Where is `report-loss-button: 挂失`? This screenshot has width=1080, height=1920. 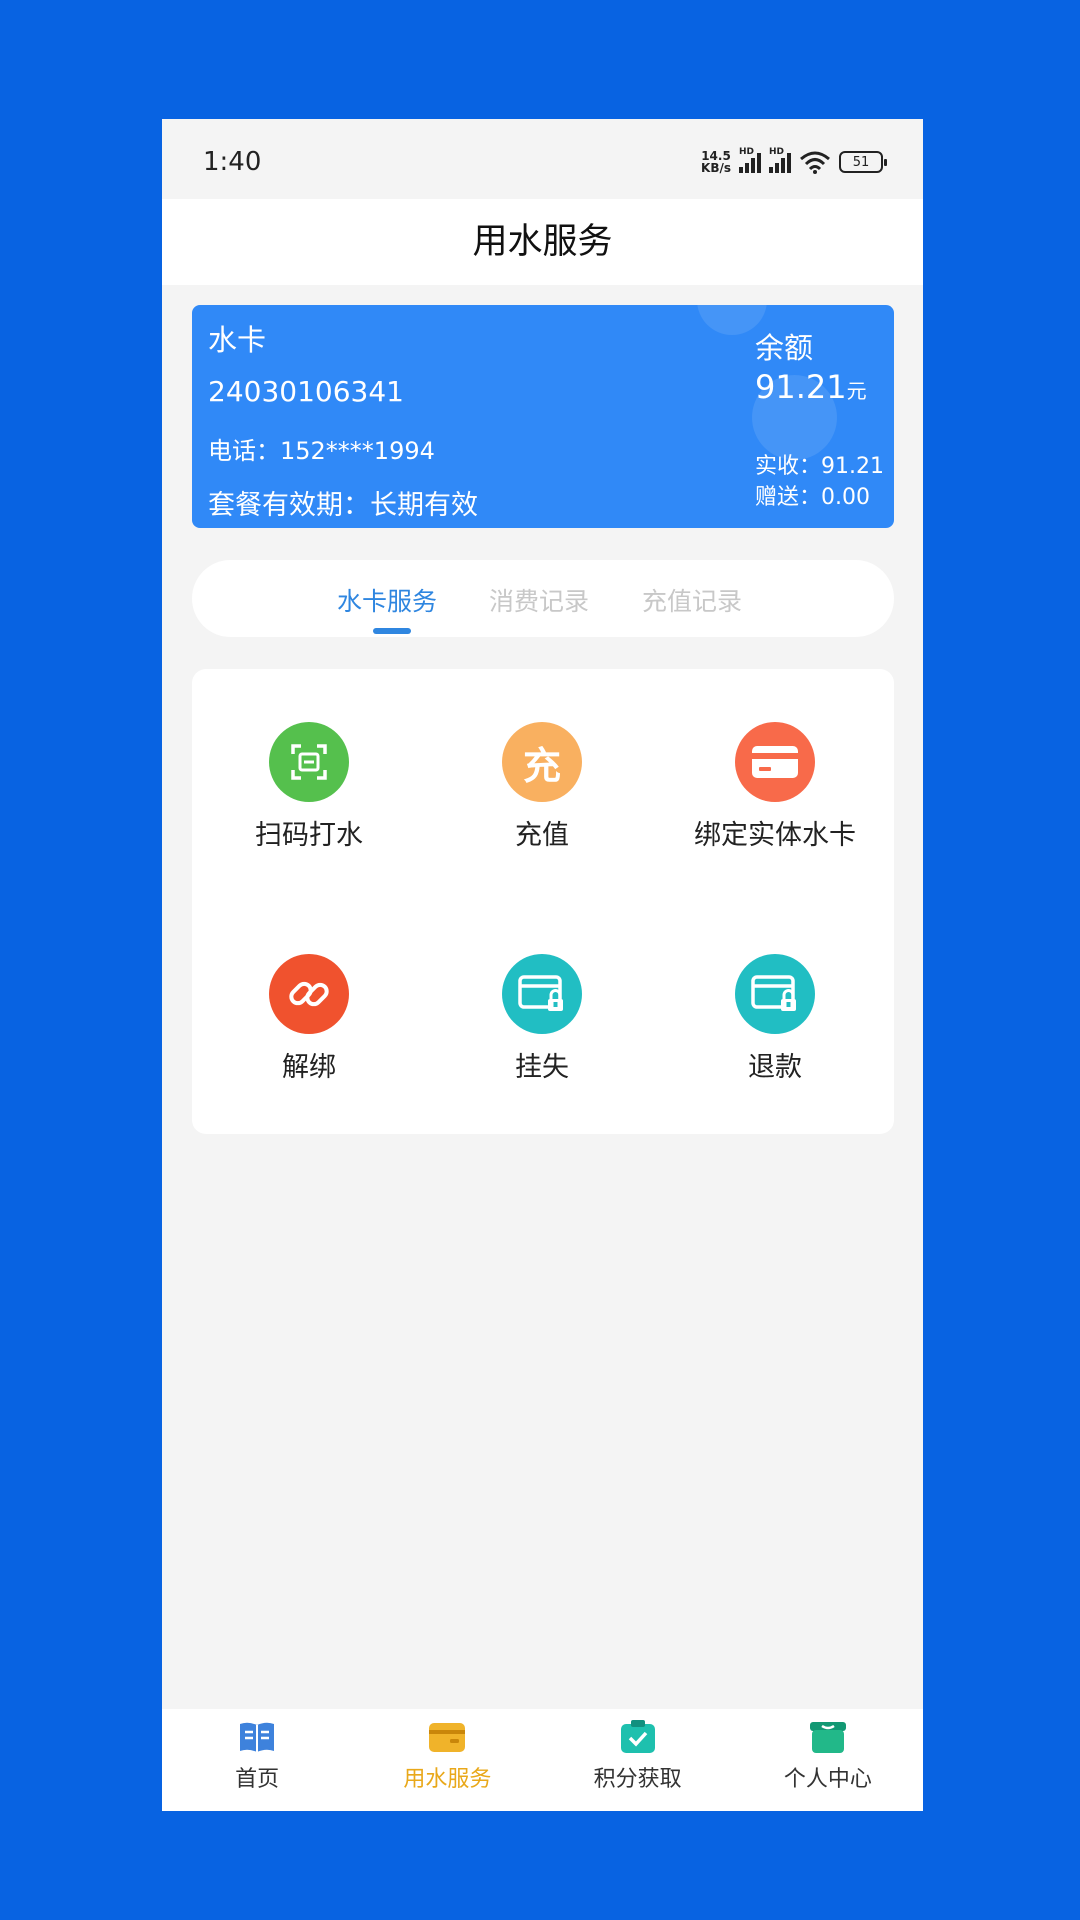 report-loss-button: 挂失 is located at coordinates (542, 1019).